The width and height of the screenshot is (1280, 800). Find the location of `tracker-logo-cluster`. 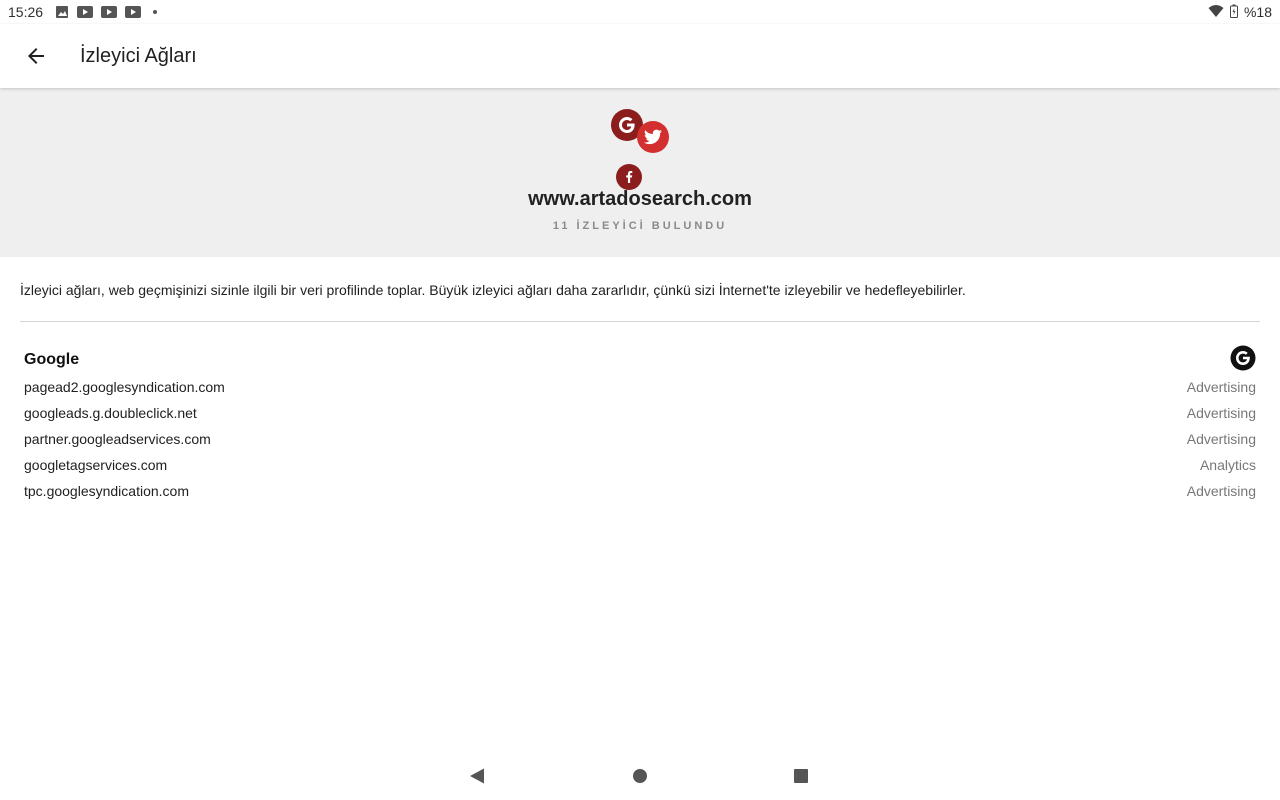

tracker-logo-cluster is located at coordinates (641, 148).